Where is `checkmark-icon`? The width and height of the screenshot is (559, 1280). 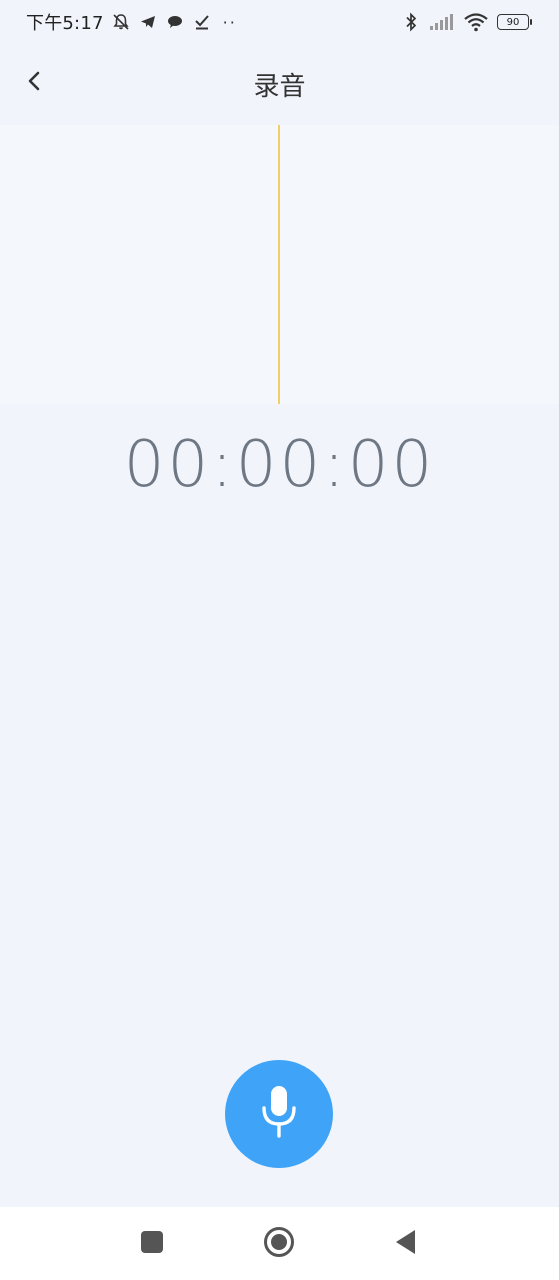
checkmark-icon is located at coordinates (202, 22).